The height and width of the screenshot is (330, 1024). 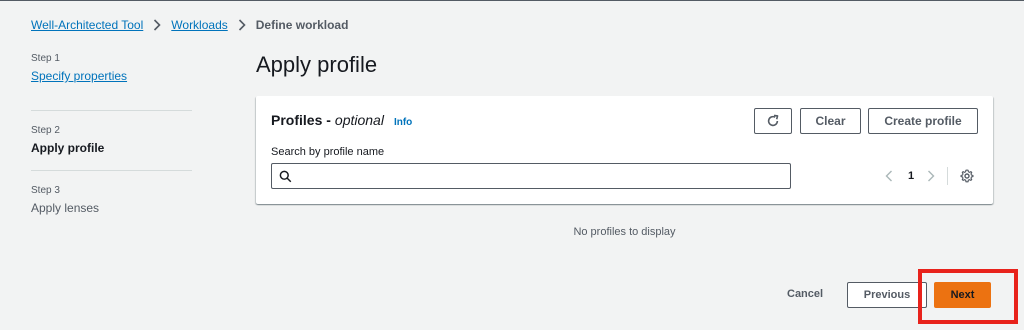 What do you see at coordinates (512, 0) in the screenshot?
I see `top-border` at bounding box center [512, 0].